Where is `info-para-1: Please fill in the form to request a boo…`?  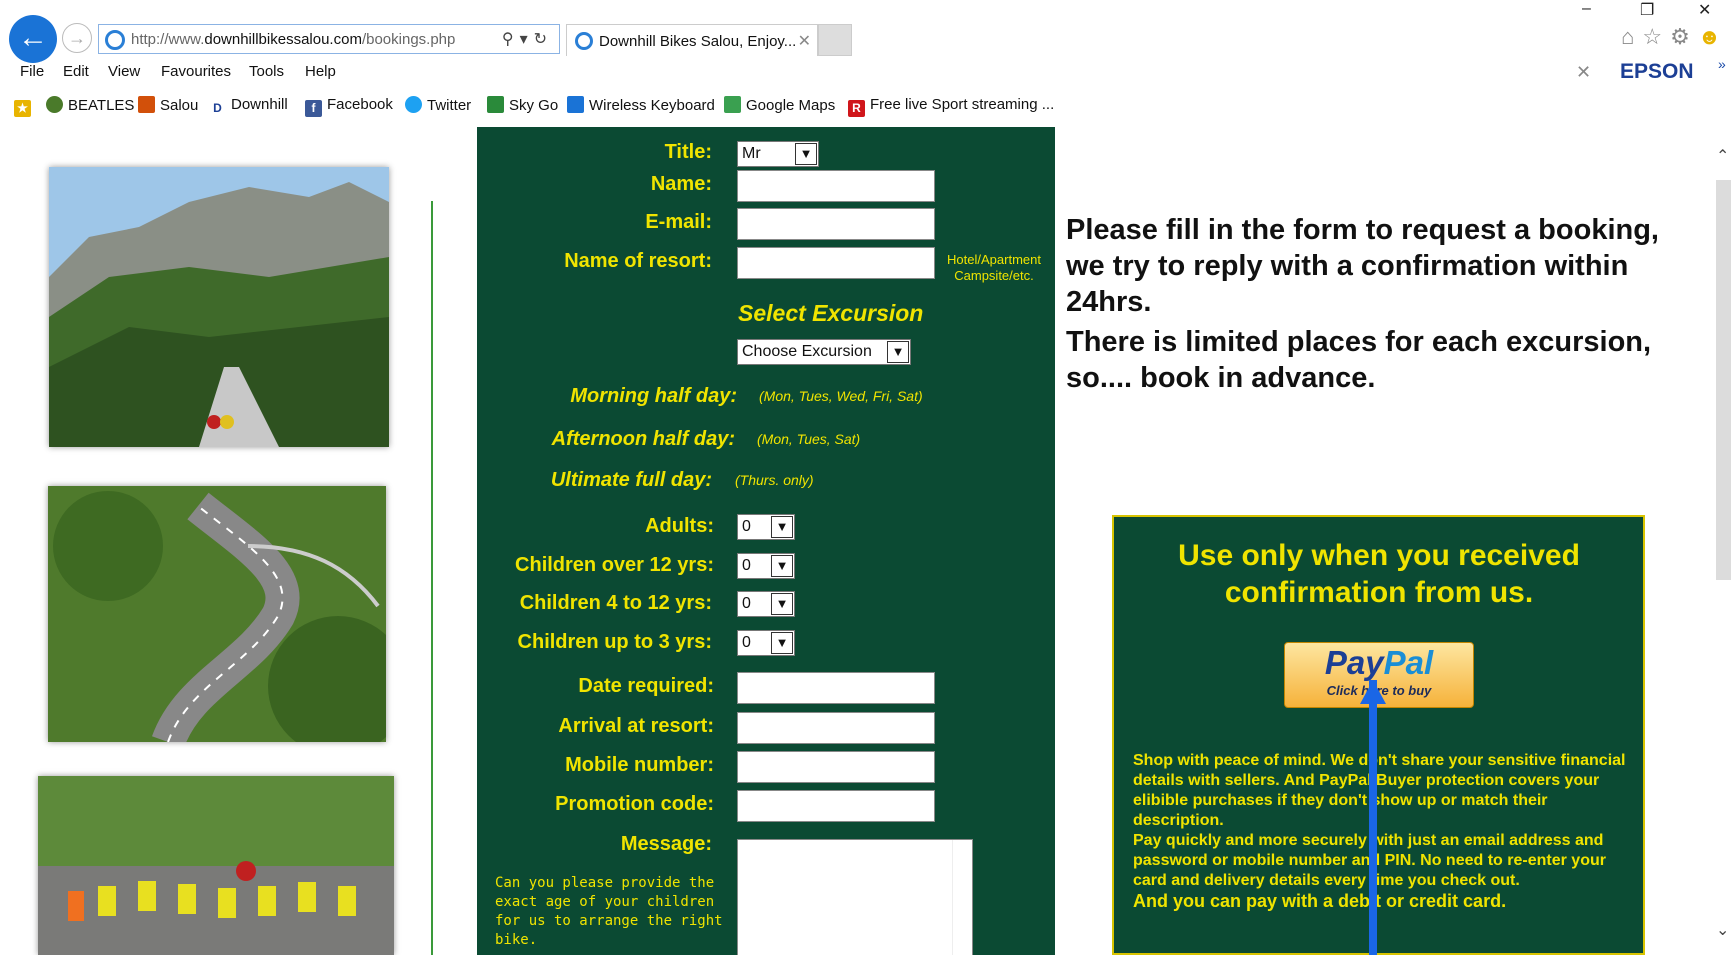 info-para-1: Please fill in the form to request a boo… is located at coordinates (1362, 266).